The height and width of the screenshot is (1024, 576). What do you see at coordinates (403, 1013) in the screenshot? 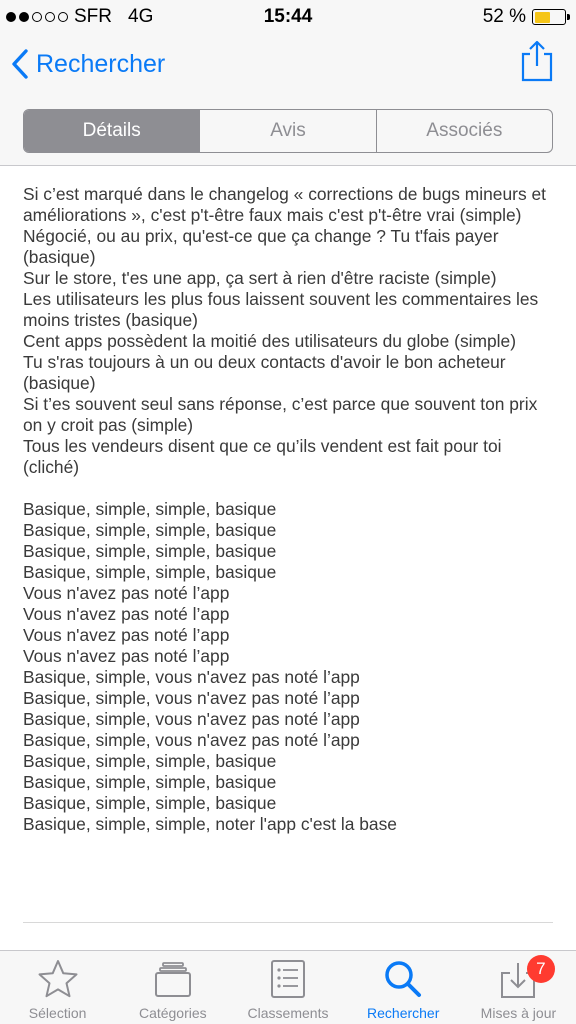
I see `tab-label: Rechercher` at bounding box center [403, 1013].